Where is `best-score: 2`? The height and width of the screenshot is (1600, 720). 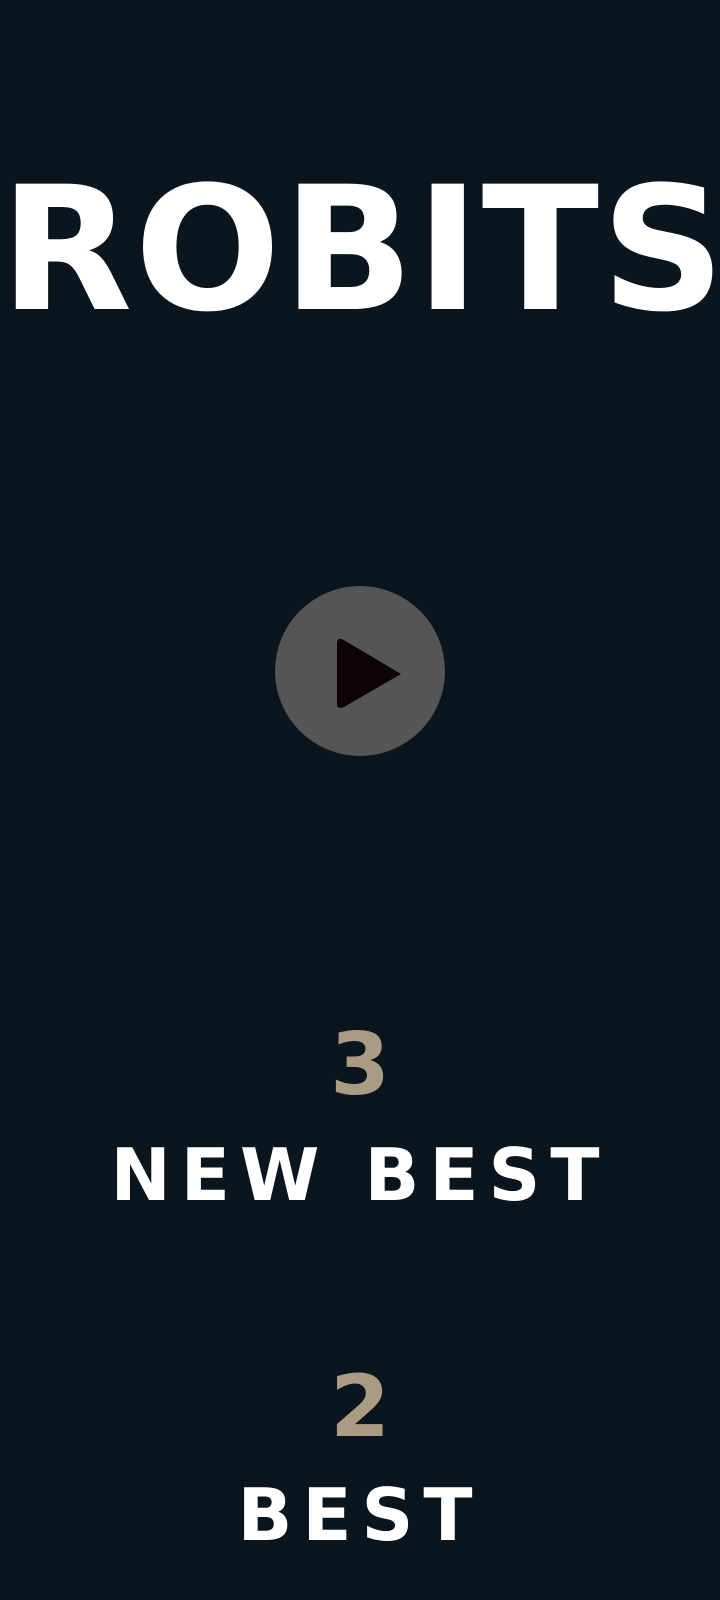
best-score: 2 is located at coordinates (360, 1407).